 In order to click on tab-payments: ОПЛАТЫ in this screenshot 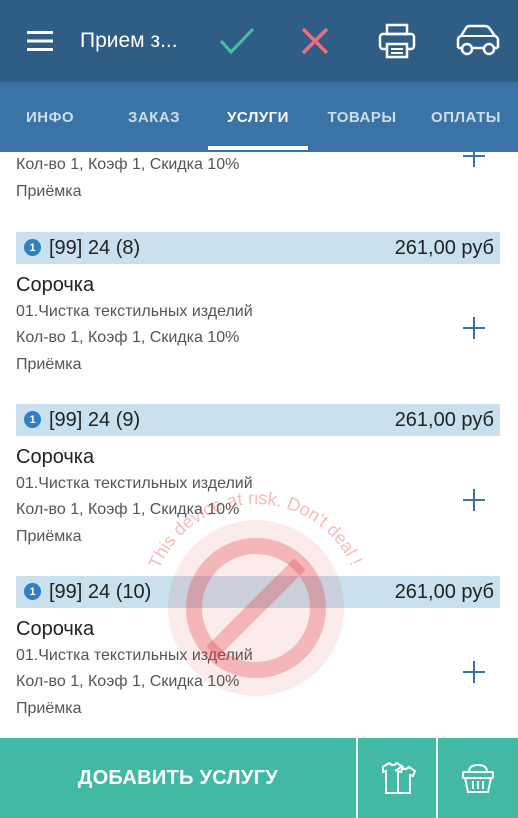, I will do `click(466, 117)`.